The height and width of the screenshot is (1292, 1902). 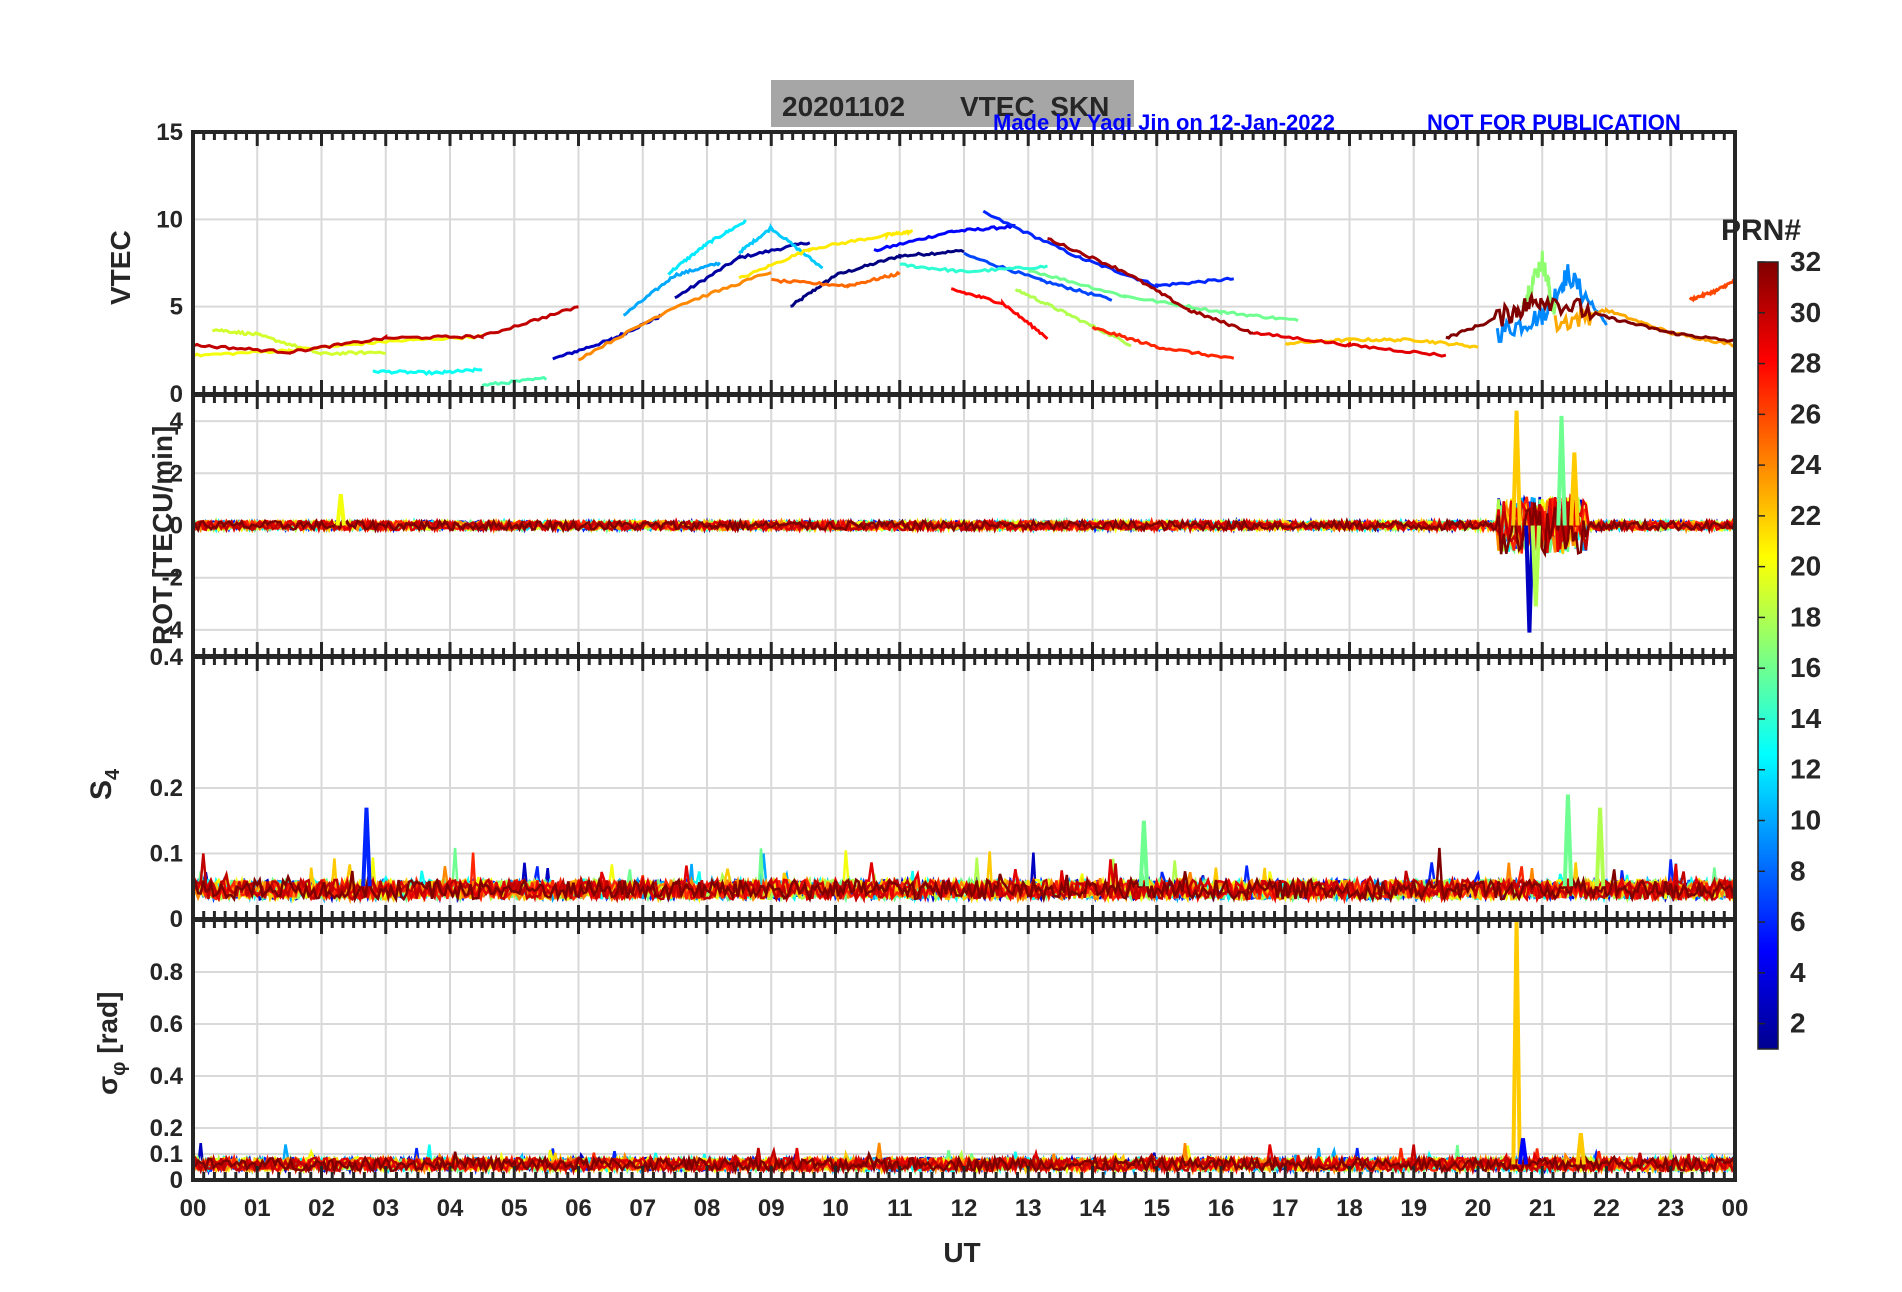 What do you see at coordinates (1805, 616) in the screenshot?
I see `colorbar-tick-label: 18` at bounding box center [1805, 616].